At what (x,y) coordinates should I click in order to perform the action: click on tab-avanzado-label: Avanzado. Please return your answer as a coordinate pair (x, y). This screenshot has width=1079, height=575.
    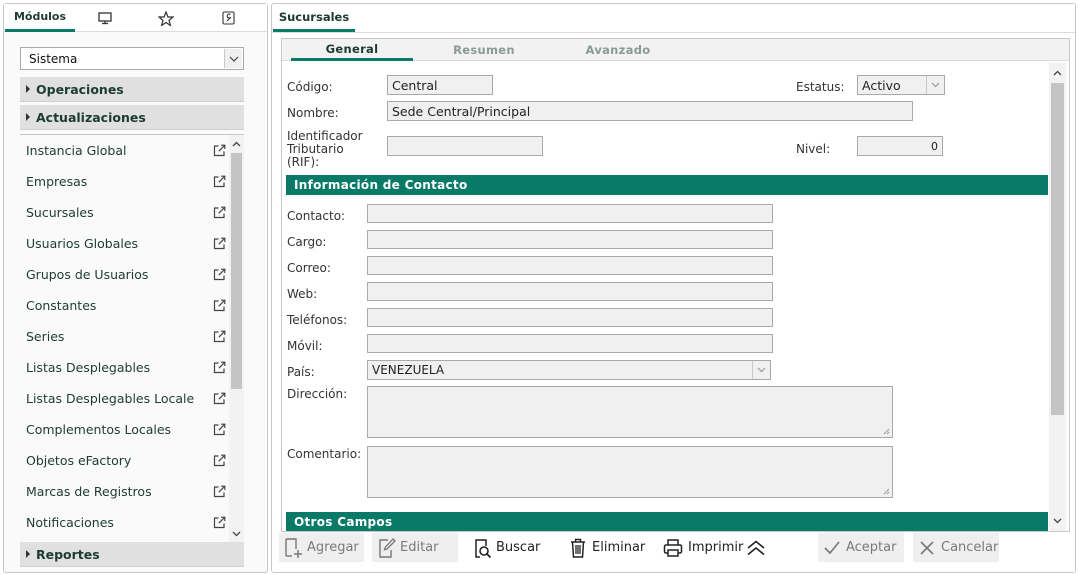
    Looking at the image, I should click on (618, 50).